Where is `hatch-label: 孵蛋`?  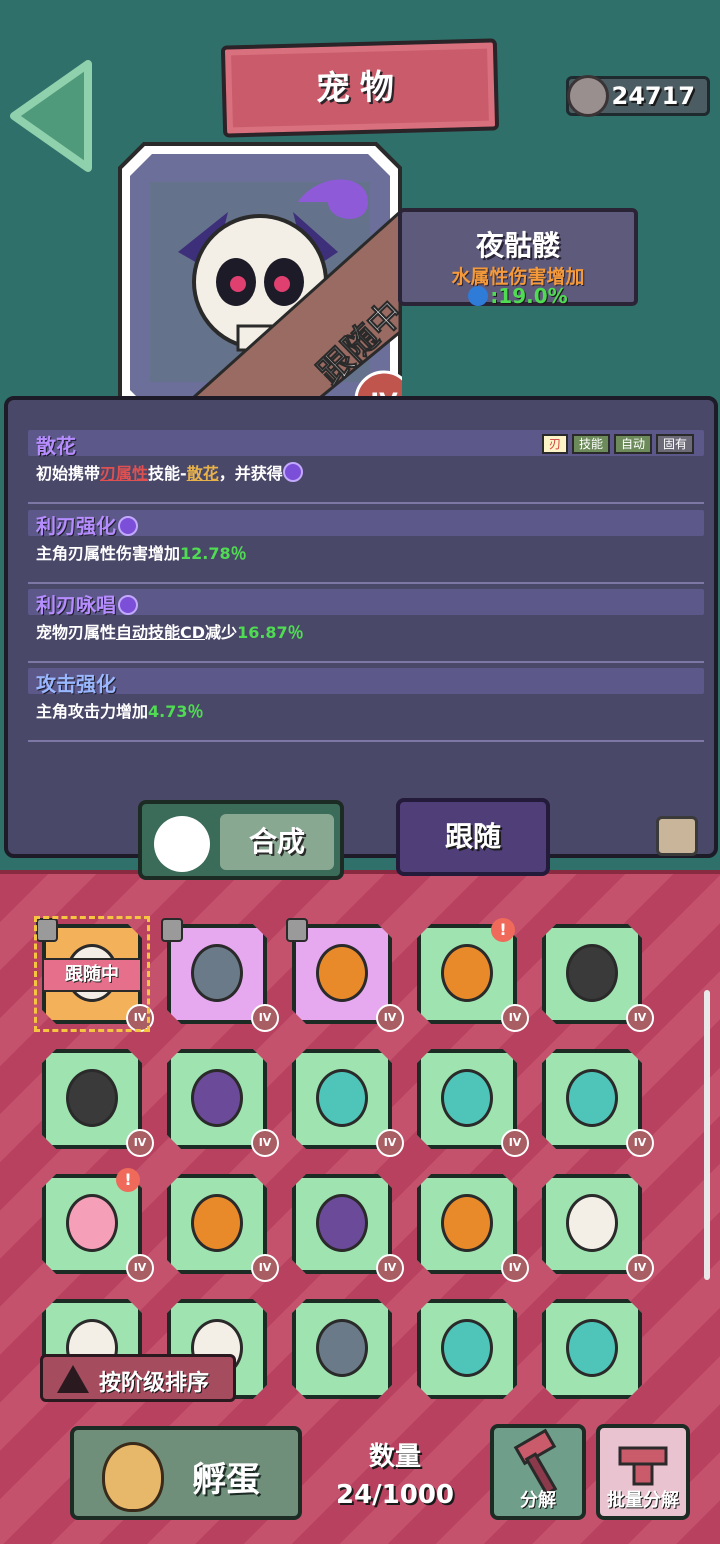 hatch-label: 孵蛋 is located at coordinates (226, 1480).